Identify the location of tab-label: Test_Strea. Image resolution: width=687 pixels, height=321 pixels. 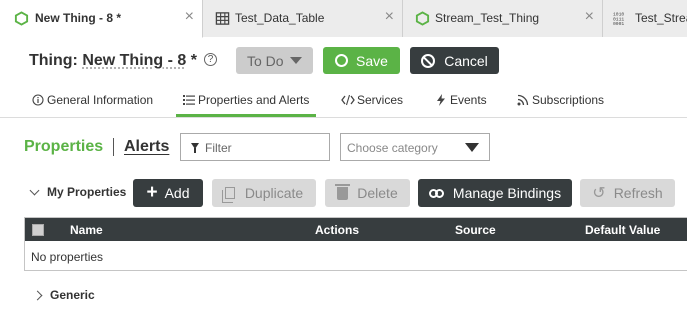
(661, 18).